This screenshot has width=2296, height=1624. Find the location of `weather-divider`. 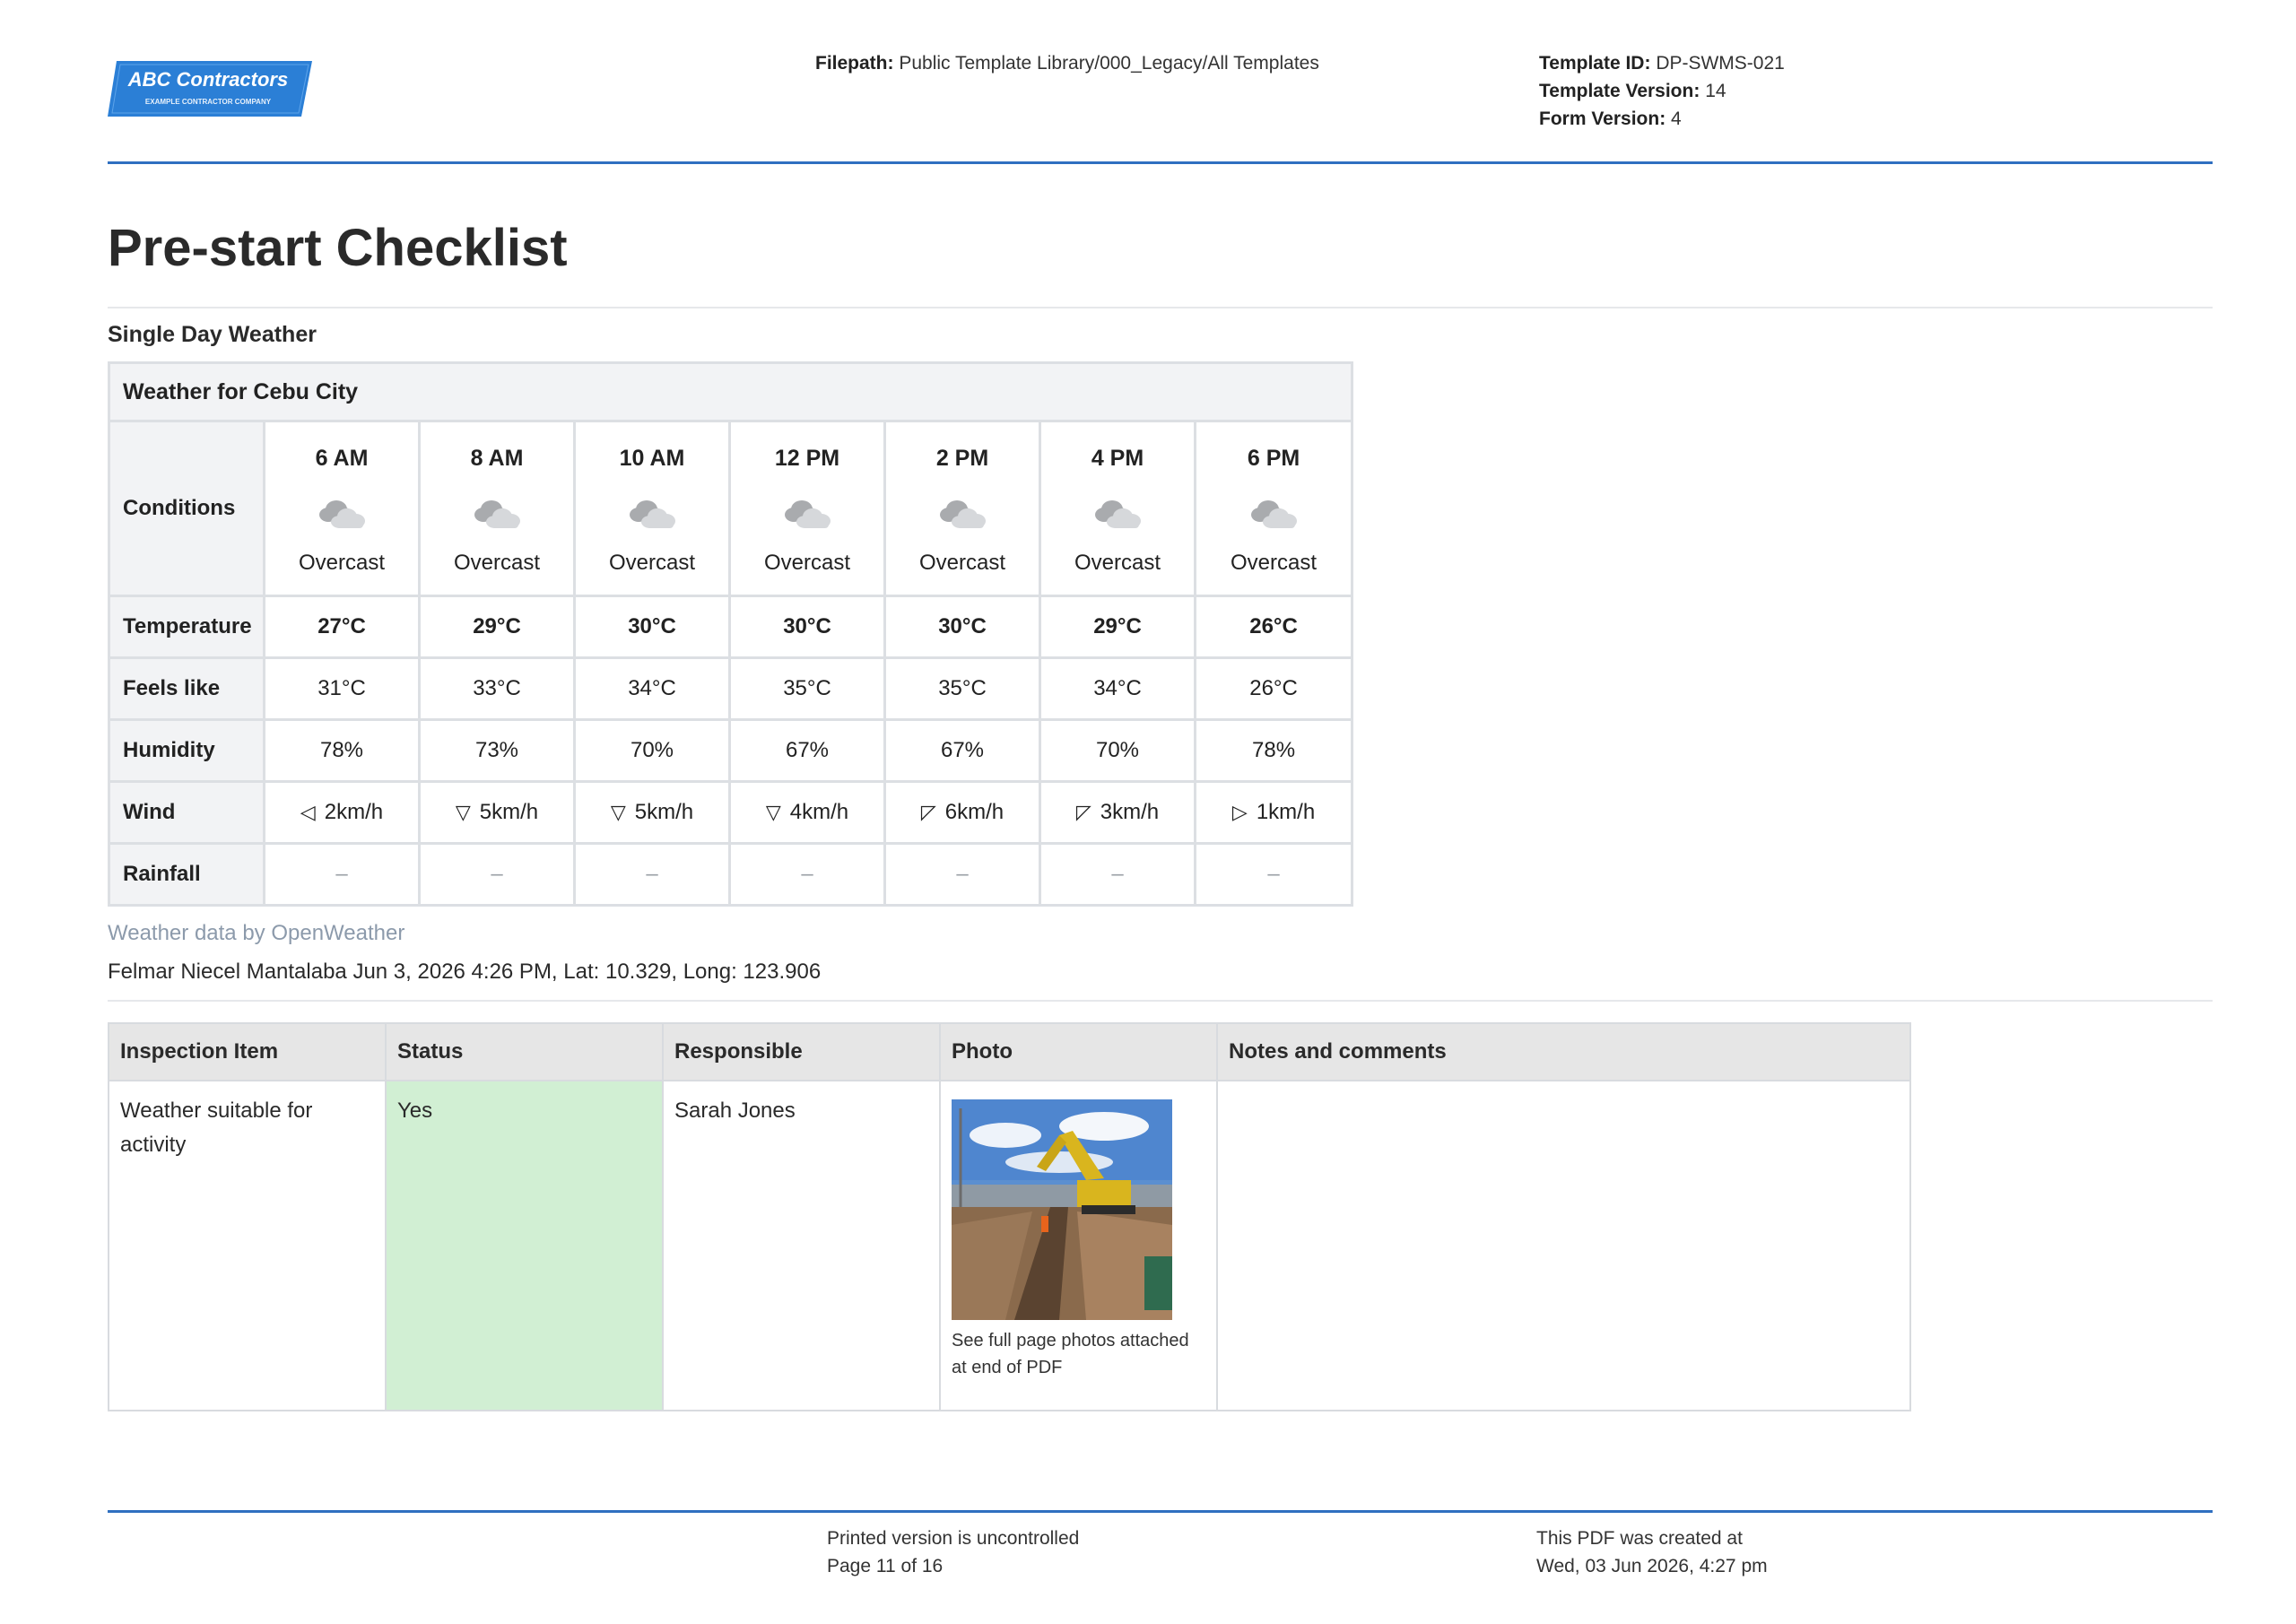

weather-divider is located at coordinates (1160, 1001).